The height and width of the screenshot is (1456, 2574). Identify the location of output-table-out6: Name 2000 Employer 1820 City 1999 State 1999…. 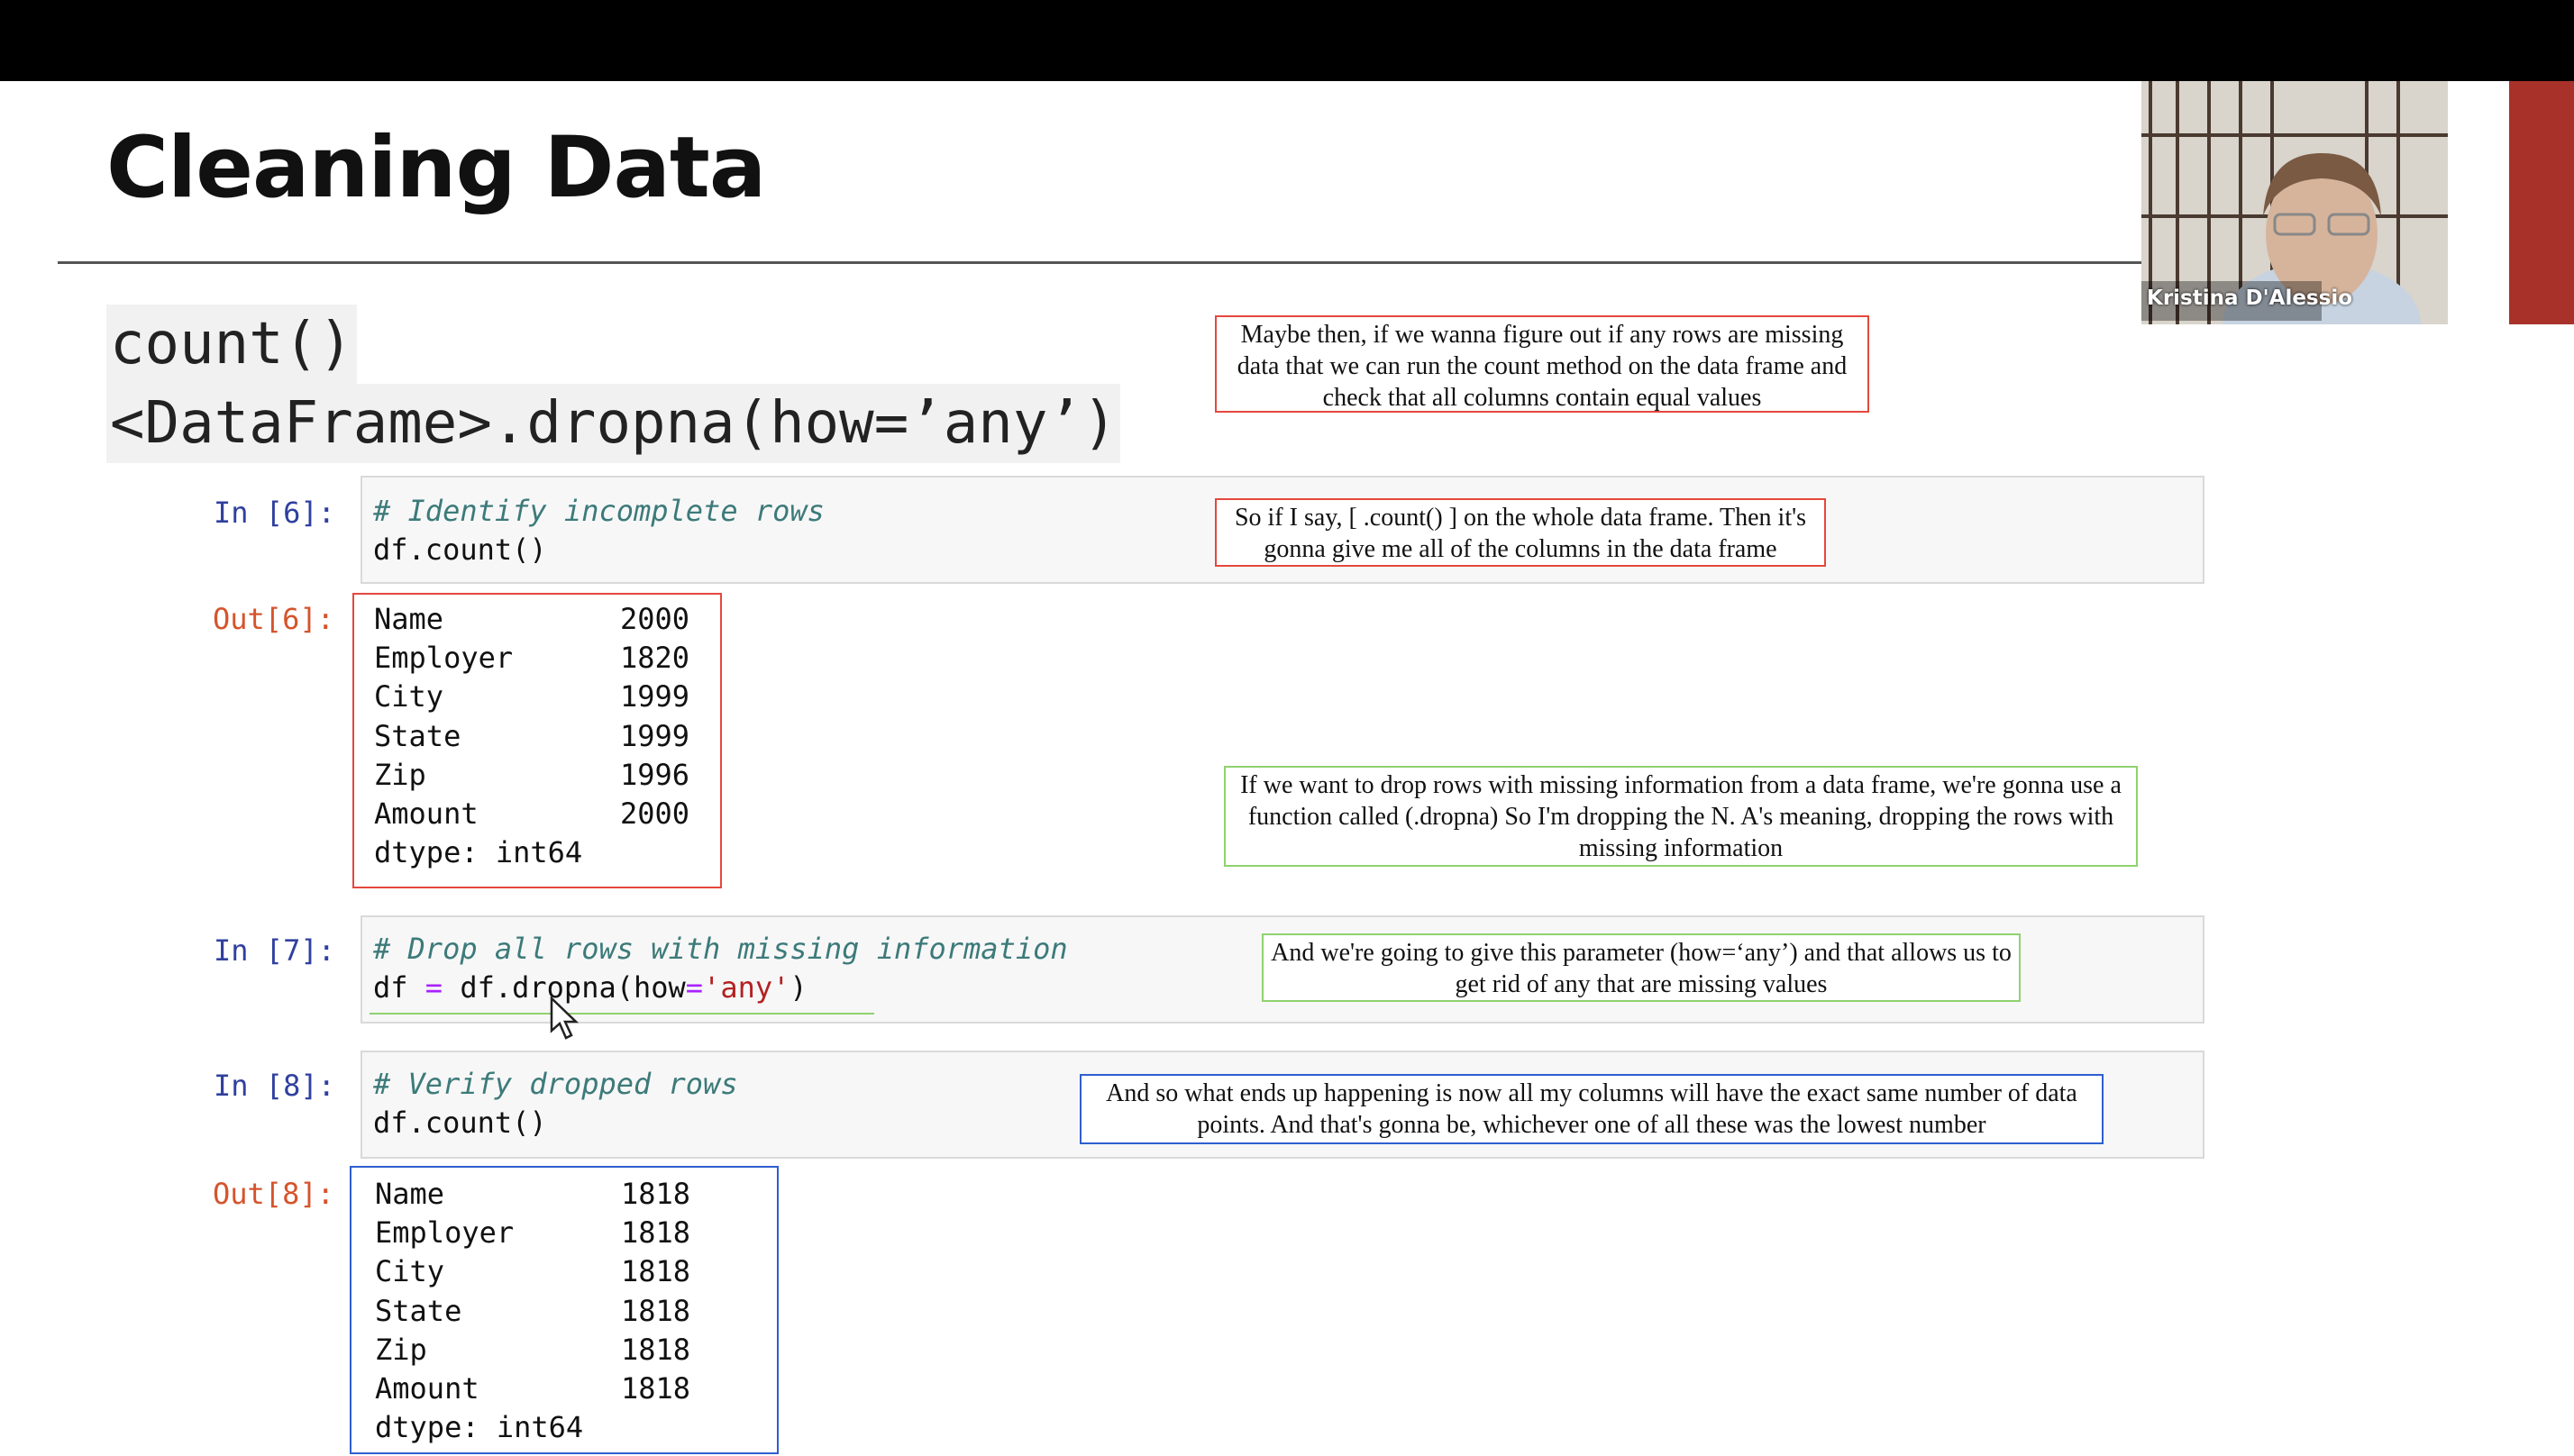
(531, 736).